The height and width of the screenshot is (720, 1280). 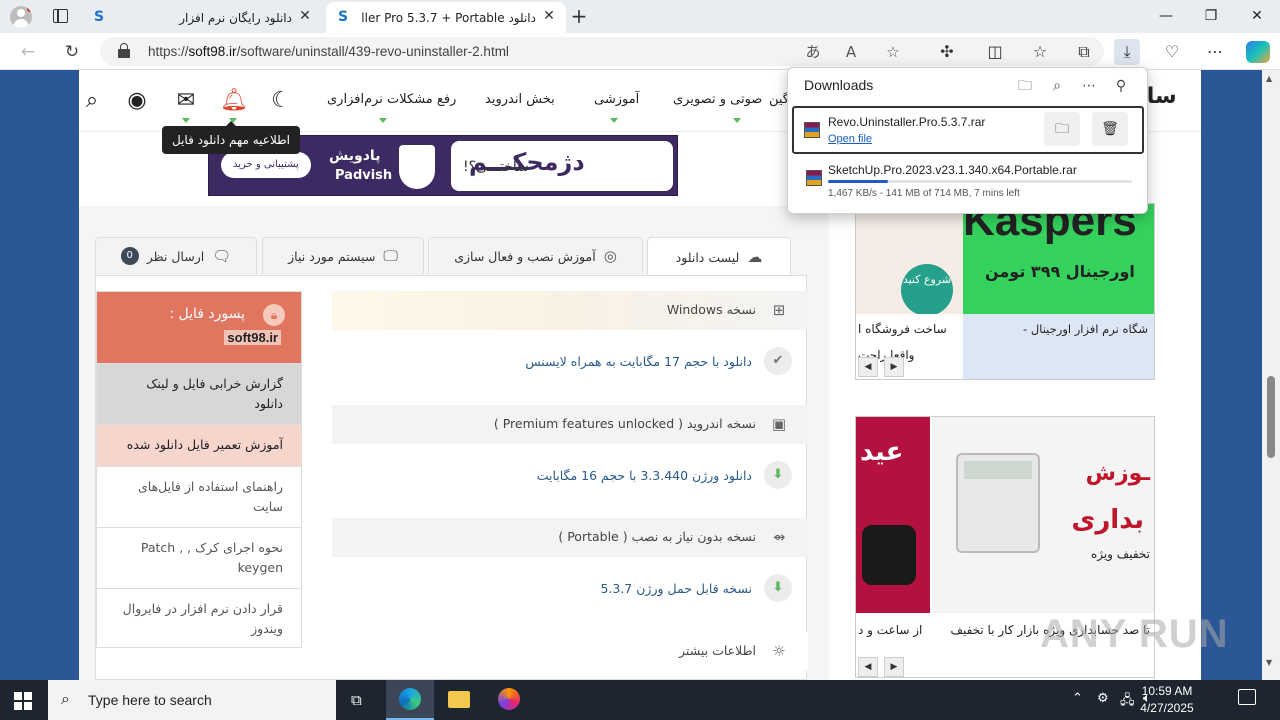 What do you see at coordinates (1215, 52) in the screenshot?
I see `more-menu-icon: ⋯` at bounding box center [1215, 52].